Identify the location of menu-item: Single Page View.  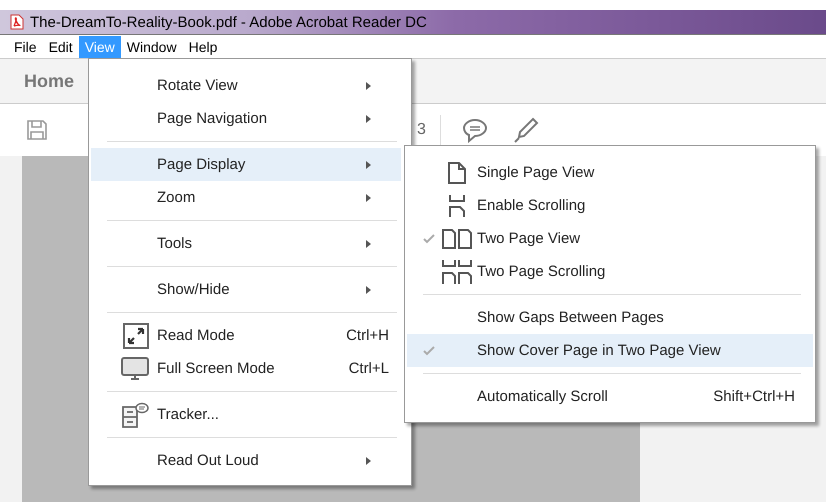
(610, 172).